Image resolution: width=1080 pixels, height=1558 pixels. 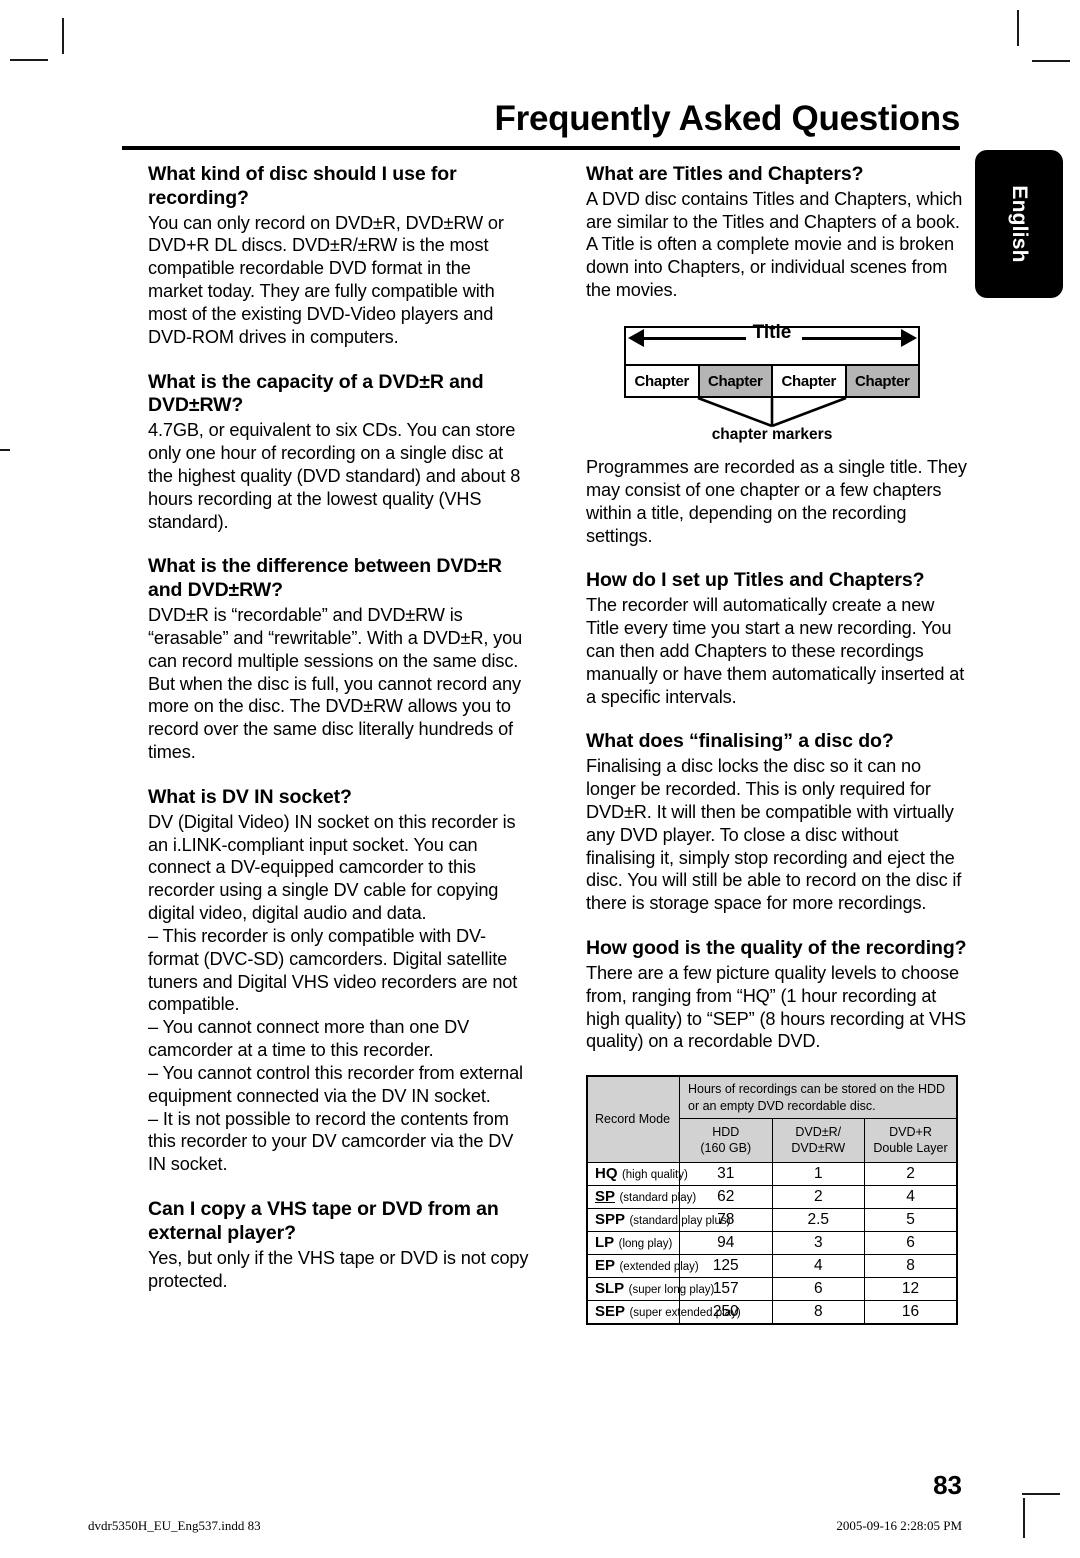 I want to click on subheader-line: DVD±RW, so click(x=818, y=1148).